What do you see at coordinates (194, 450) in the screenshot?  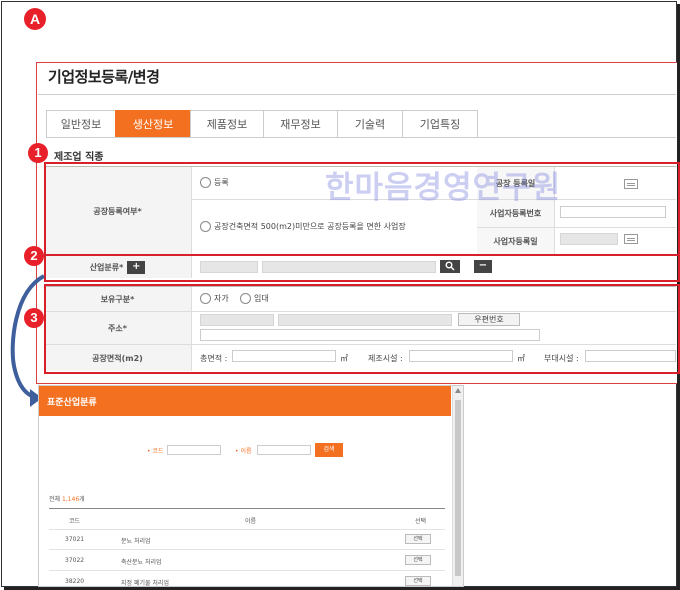 I see `code-input` at bounding box center [194, 450].